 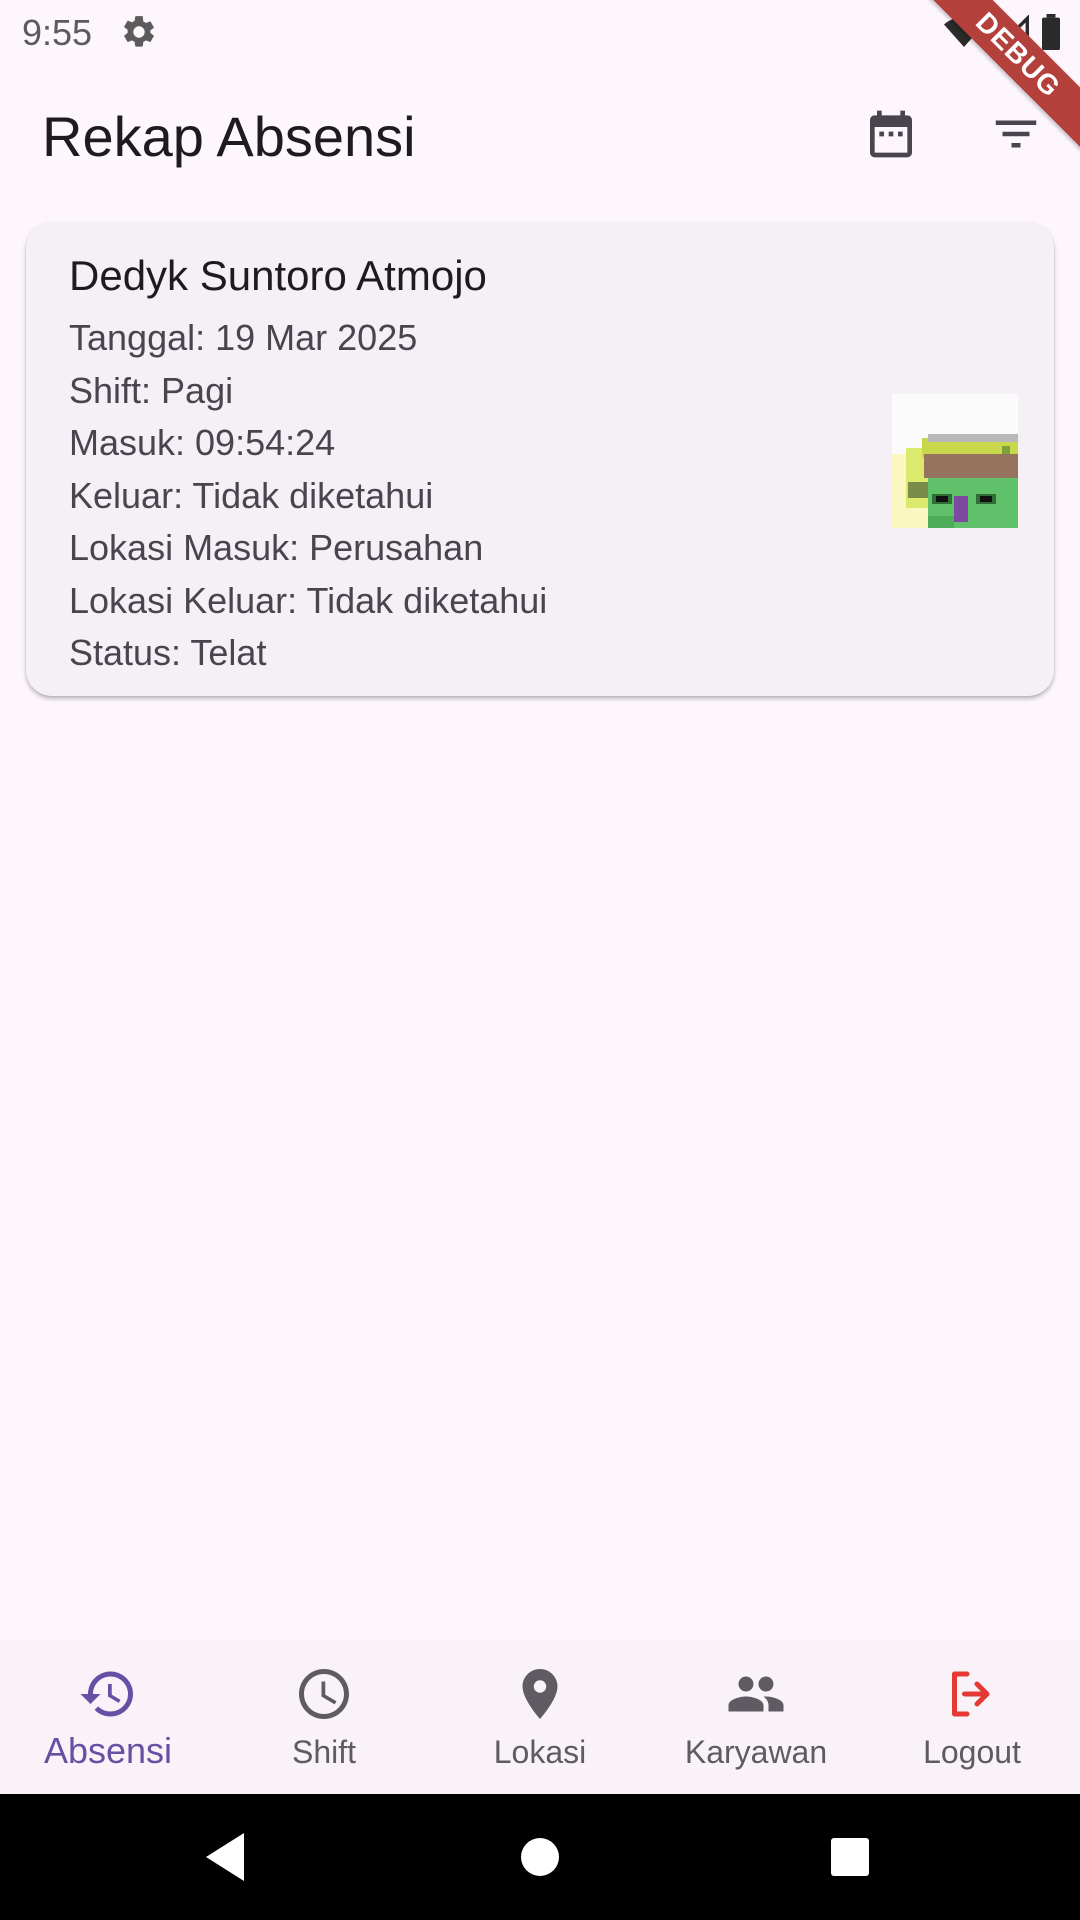 What do you see at coordinates (202, 442) in the screenshot?
I see `detail-check-in: Masuk: 09:54:24` at bounding box center [202, 442].